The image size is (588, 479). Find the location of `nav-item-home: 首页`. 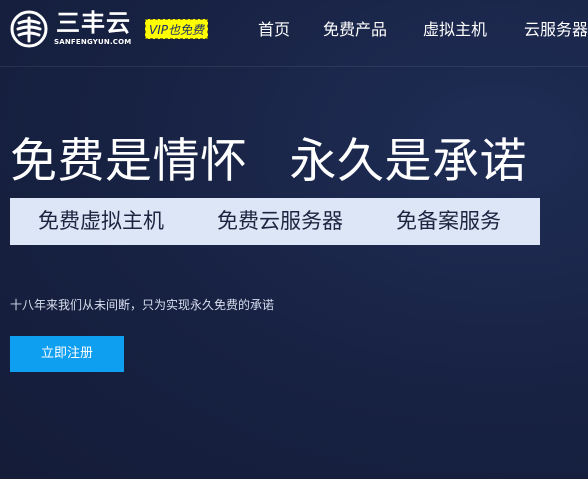

nav-item-home: 首页 is located at coordinates (274, 30).